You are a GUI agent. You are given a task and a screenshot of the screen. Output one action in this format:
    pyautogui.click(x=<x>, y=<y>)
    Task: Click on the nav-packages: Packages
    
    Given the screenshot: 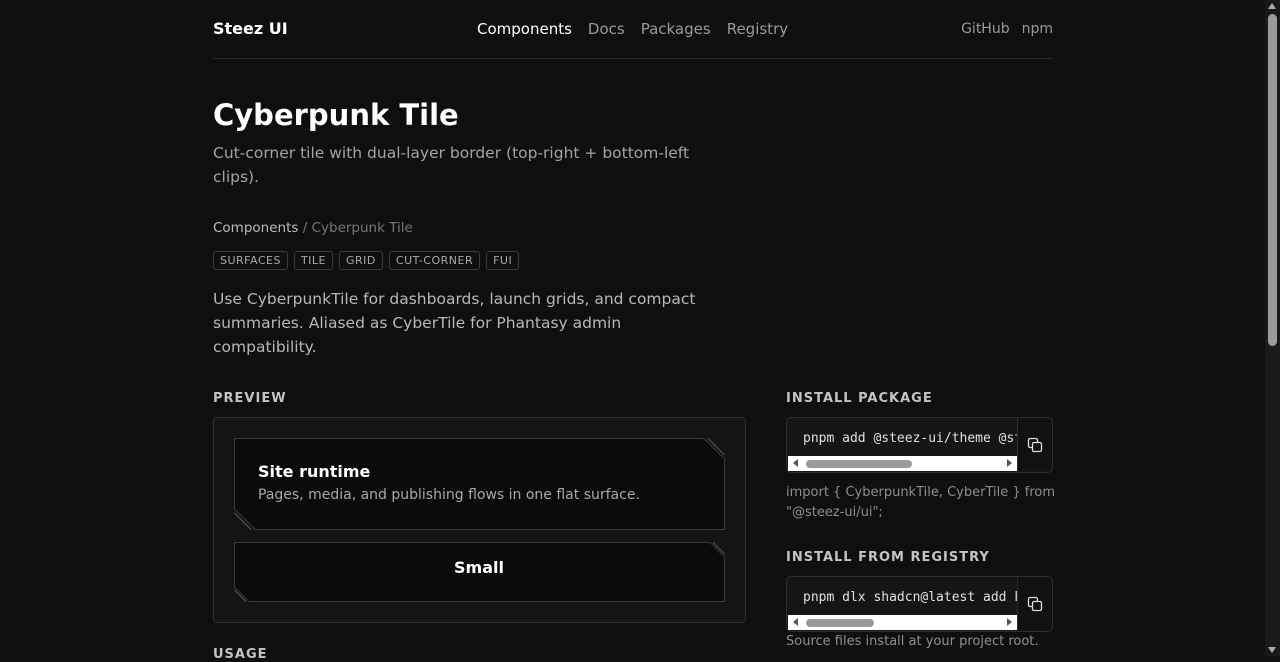 What is the action you would take?
    pyautogui.click(x=676, y=29)
    